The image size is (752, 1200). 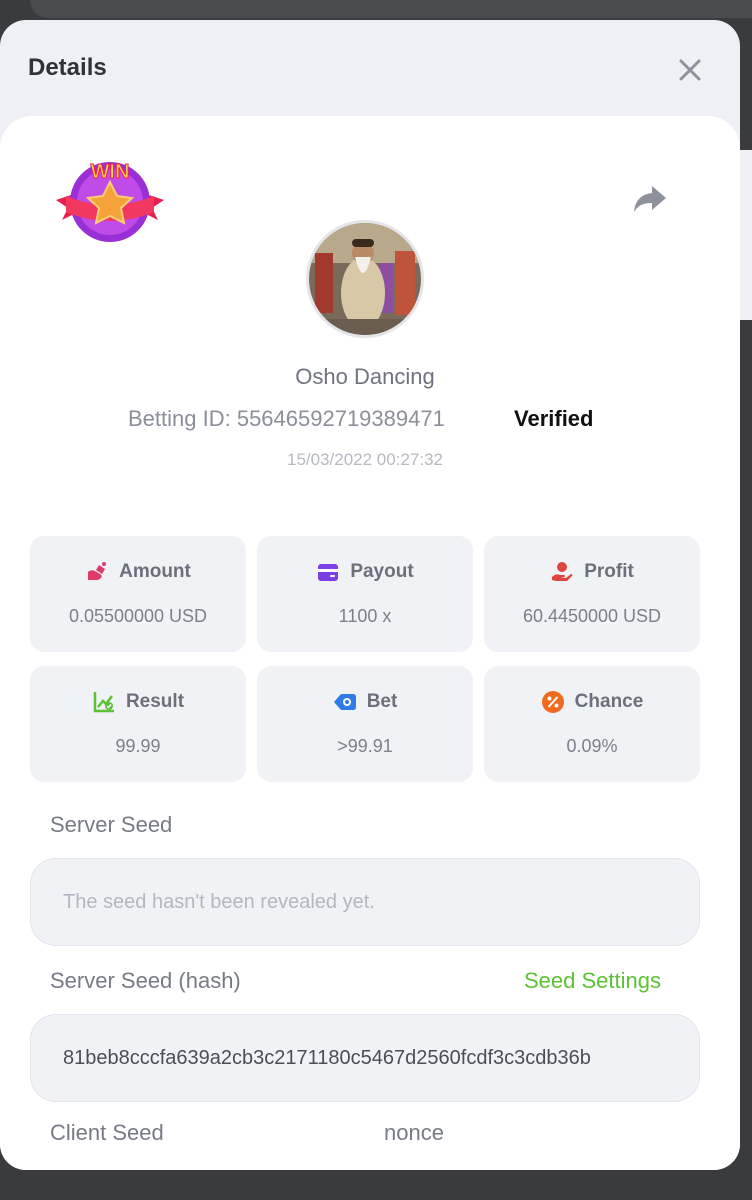 What do you see at coordinates (592, 616) in the screenshot?
I see `stat-value: 60.4450000 USD` at bounding box center [592, 616].